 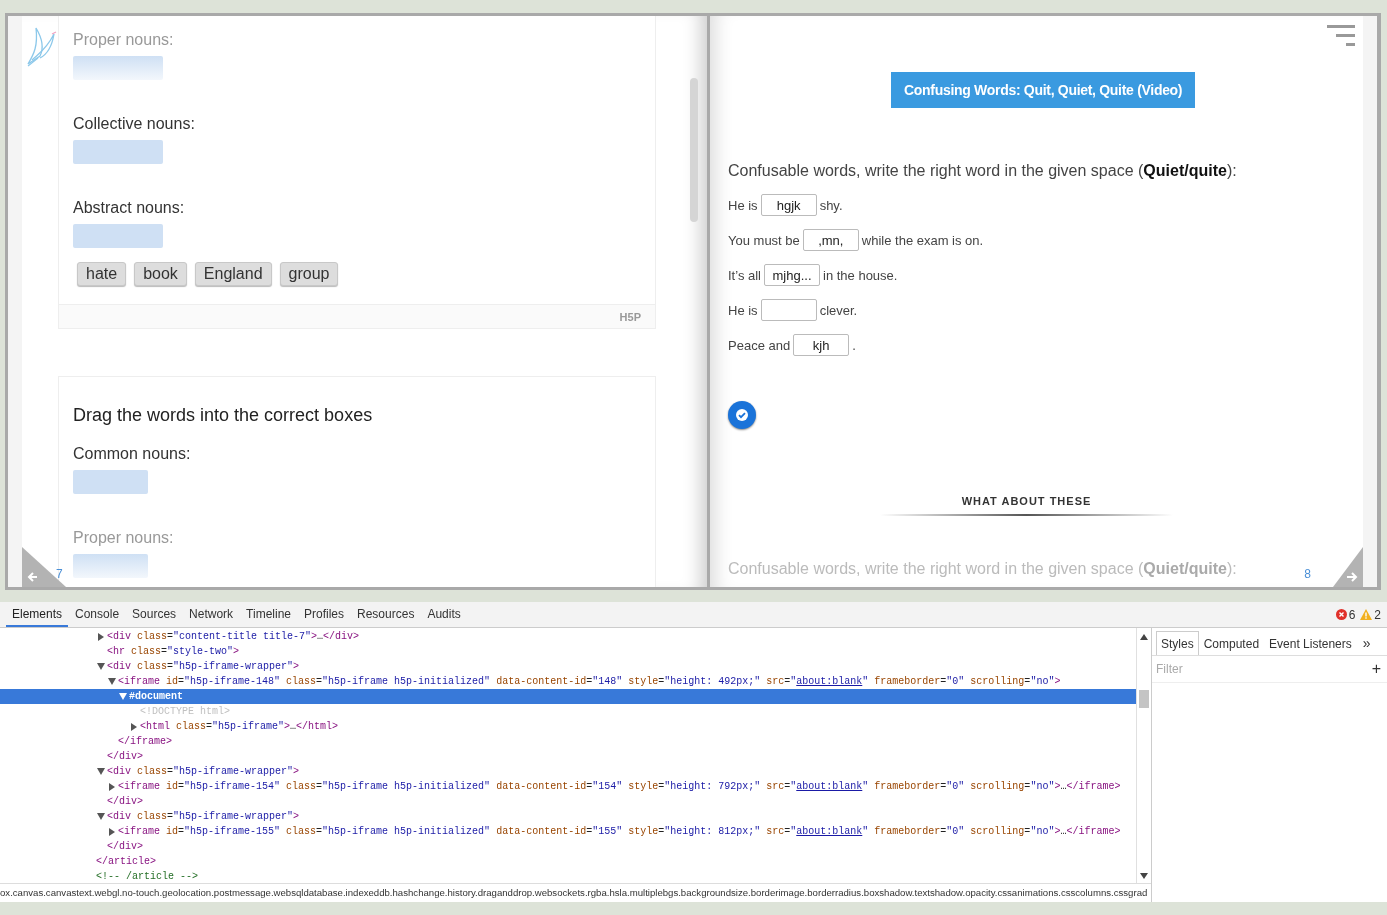 I want to click on code-line: </iframe>, so click(x=145, y=741).